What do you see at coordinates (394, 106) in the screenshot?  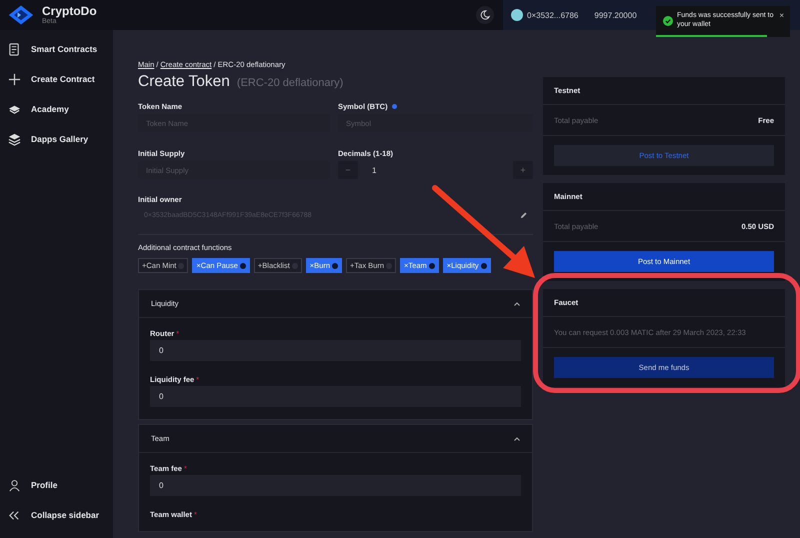 I see `info-icon` at bounding box center [394, 106].